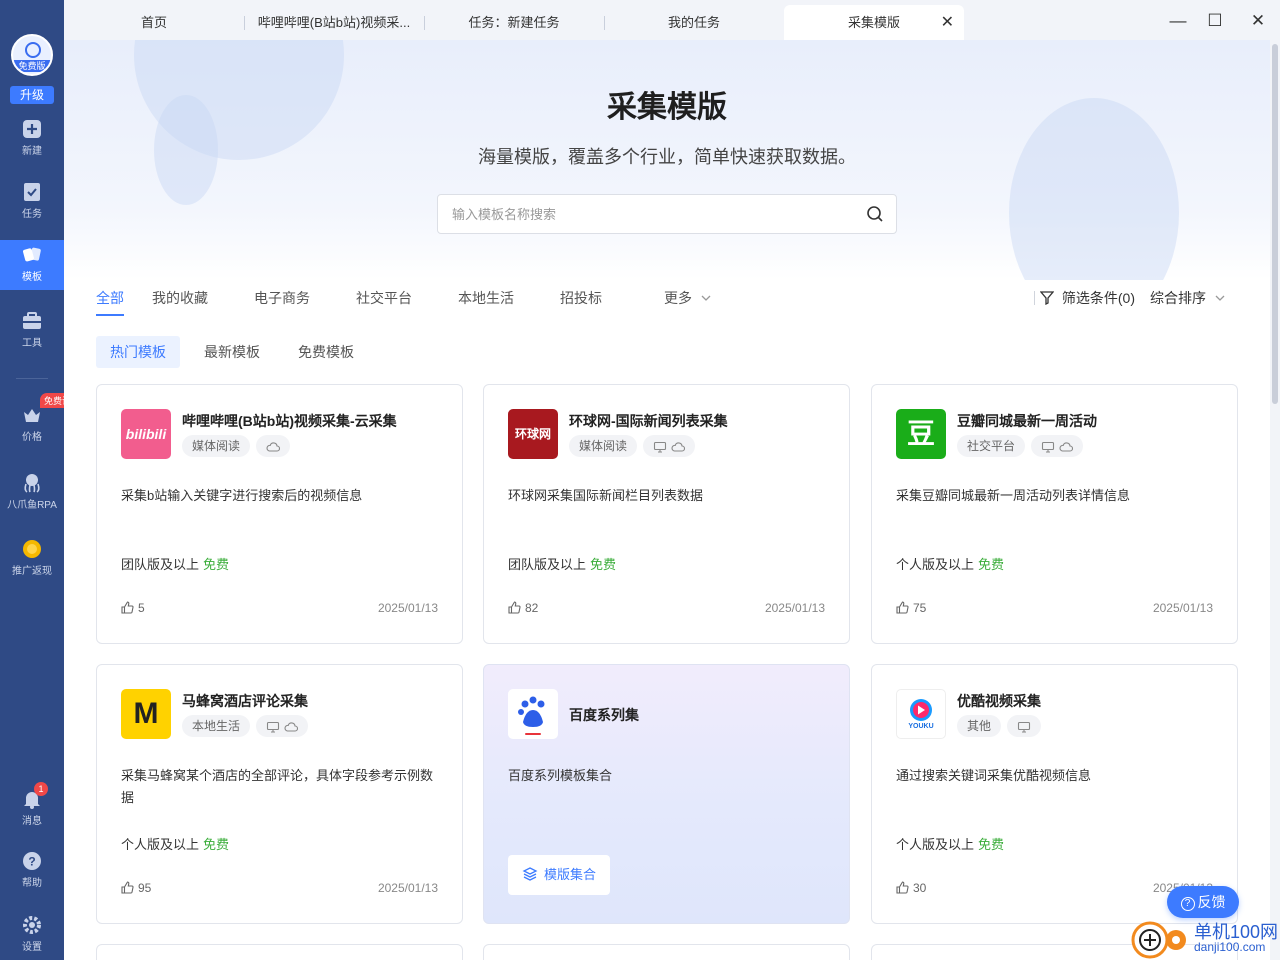 Image resolution: width=1280 pixels, height=960 pixels. Describe the element at coordinates (32, 265) in the screenshot. I see `sidebar-item-templates: 模板` at that location.